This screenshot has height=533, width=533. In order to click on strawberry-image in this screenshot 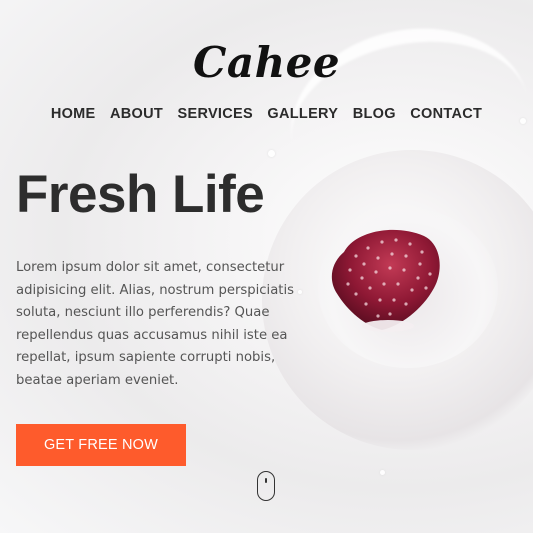, I will do `click(385, 280)`.